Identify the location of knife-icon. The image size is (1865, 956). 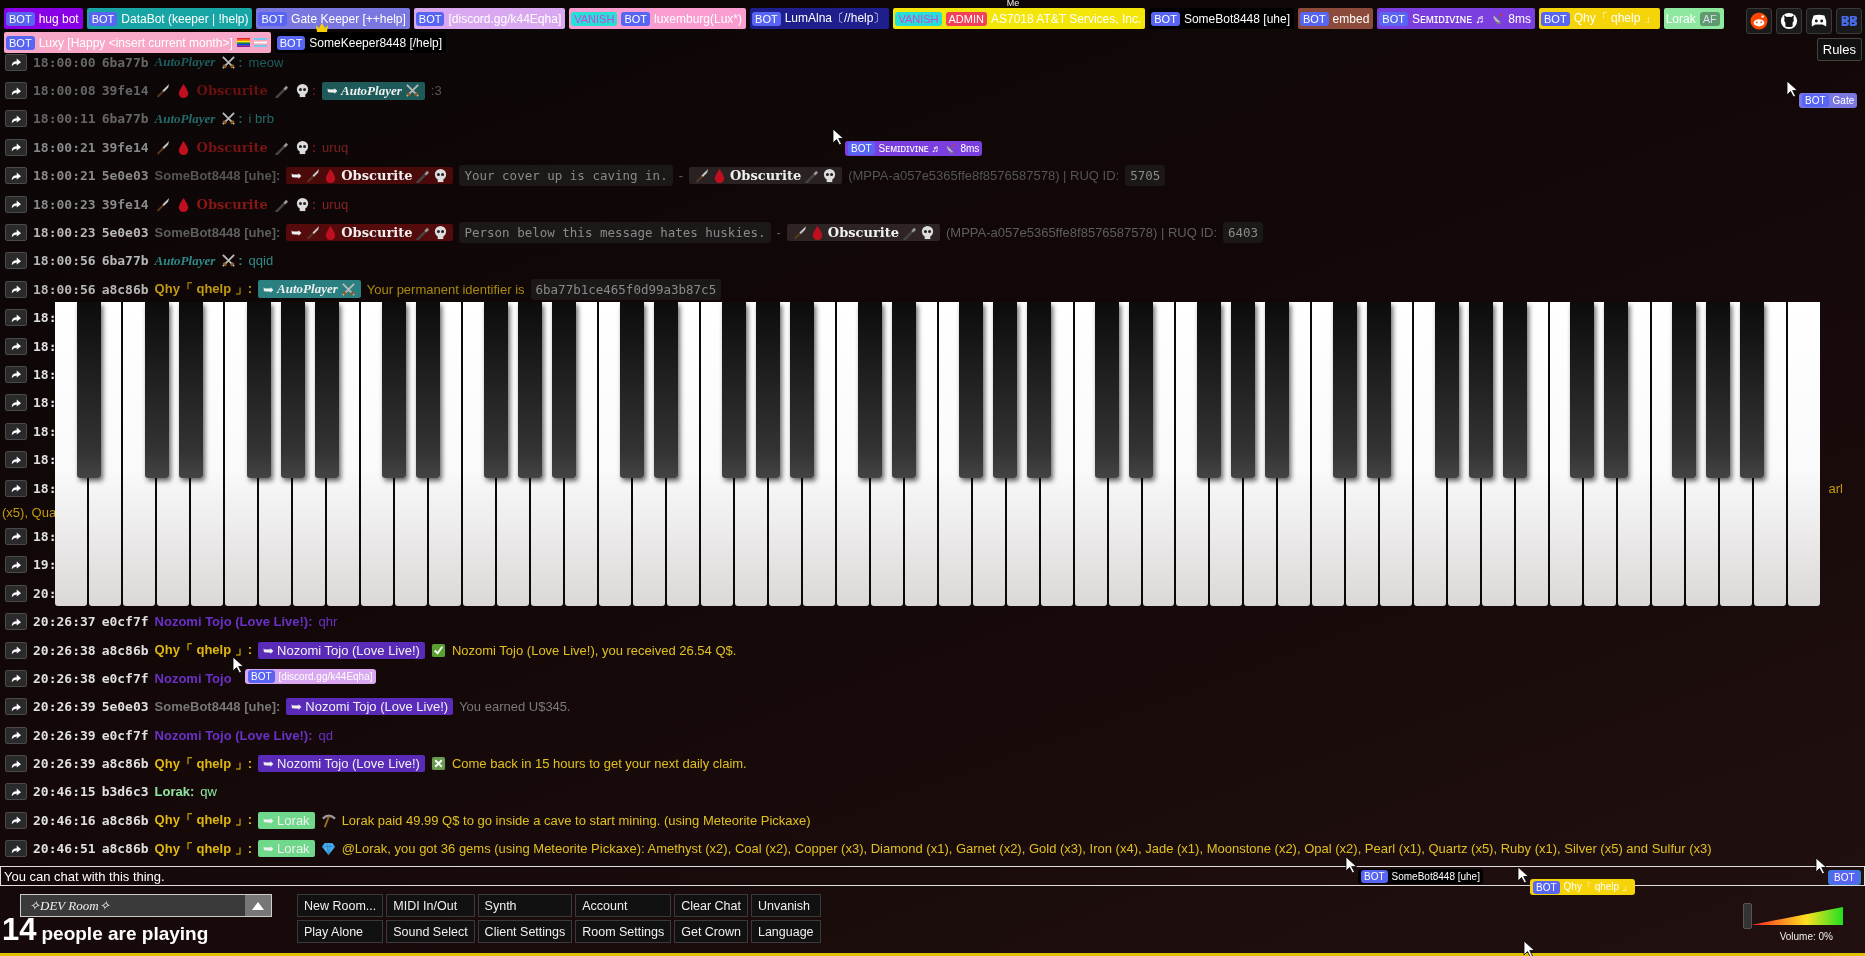
(701, 176).